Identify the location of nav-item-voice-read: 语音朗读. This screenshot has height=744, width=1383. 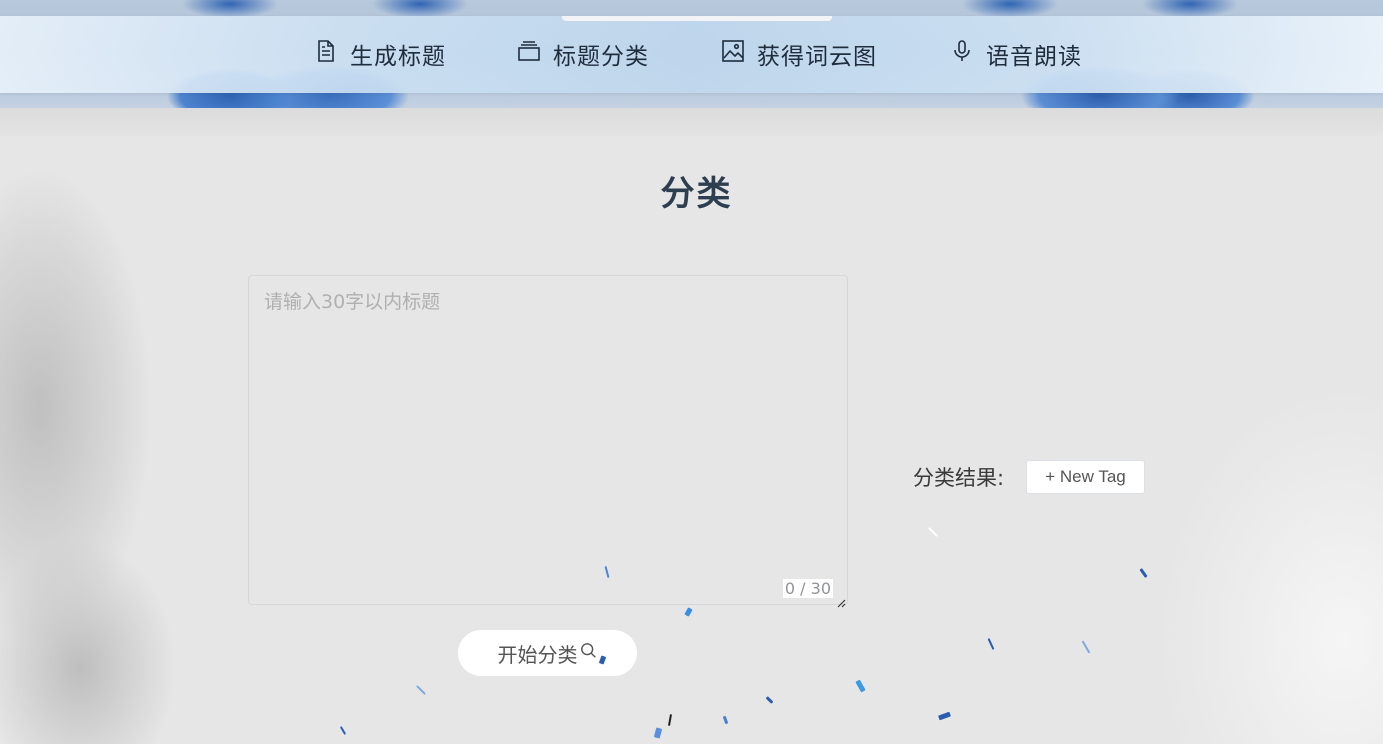
(1016, 54).